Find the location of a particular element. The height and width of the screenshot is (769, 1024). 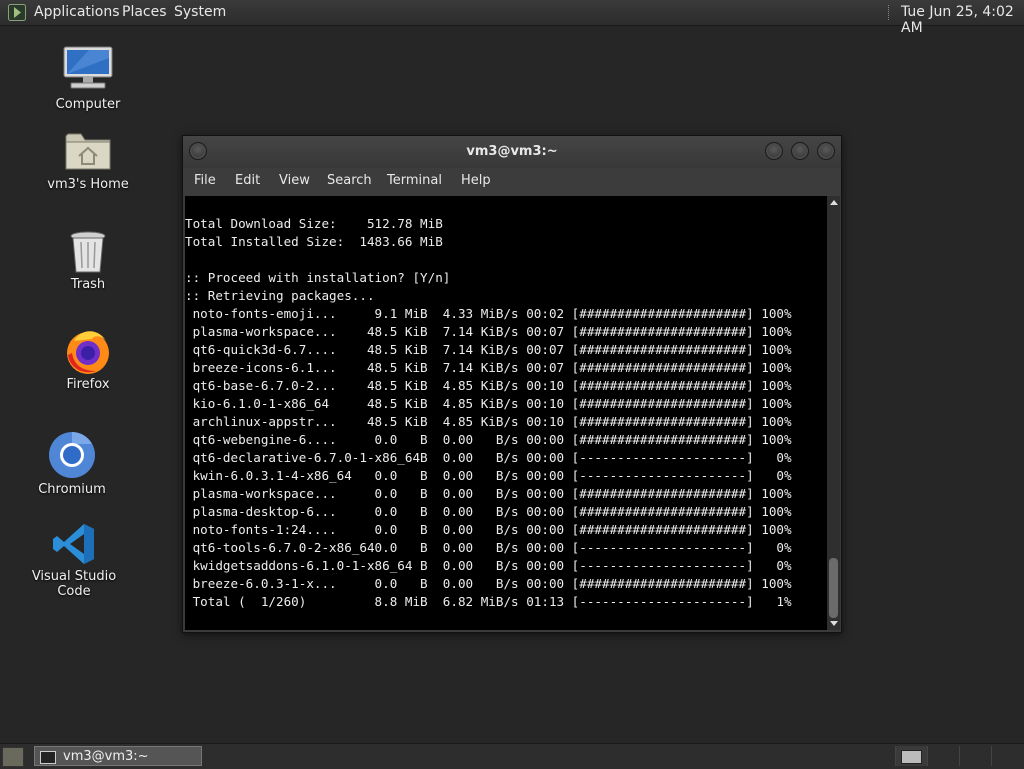

terminal-scrollbar is located at coordinates (833, 413).